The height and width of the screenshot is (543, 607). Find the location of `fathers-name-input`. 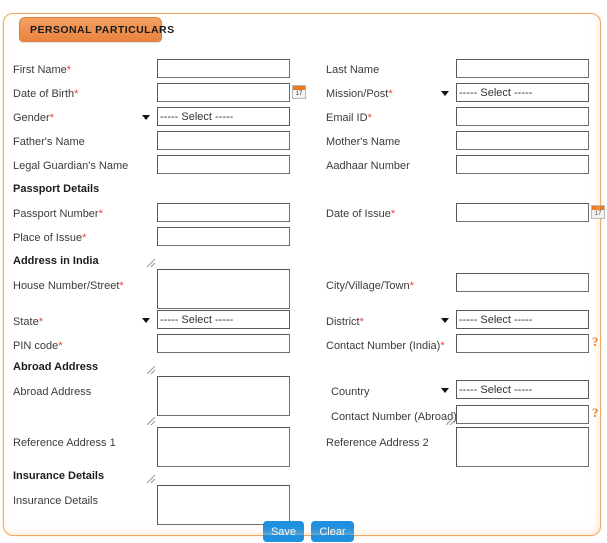

fathers-name-input is located at coordinates (223, 140).